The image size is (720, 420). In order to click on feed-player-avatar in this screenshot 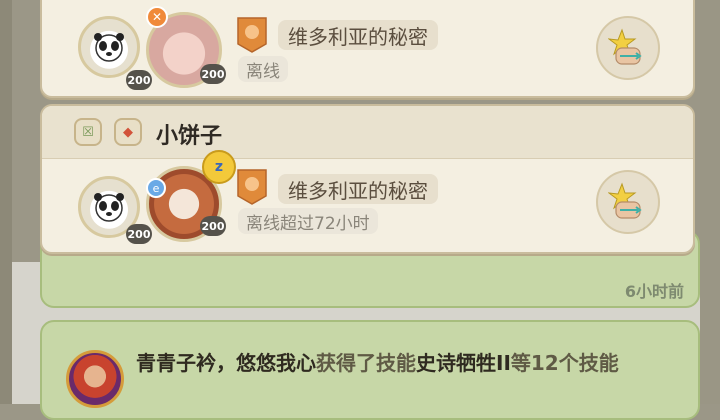, I will do `click(95, 379)`.